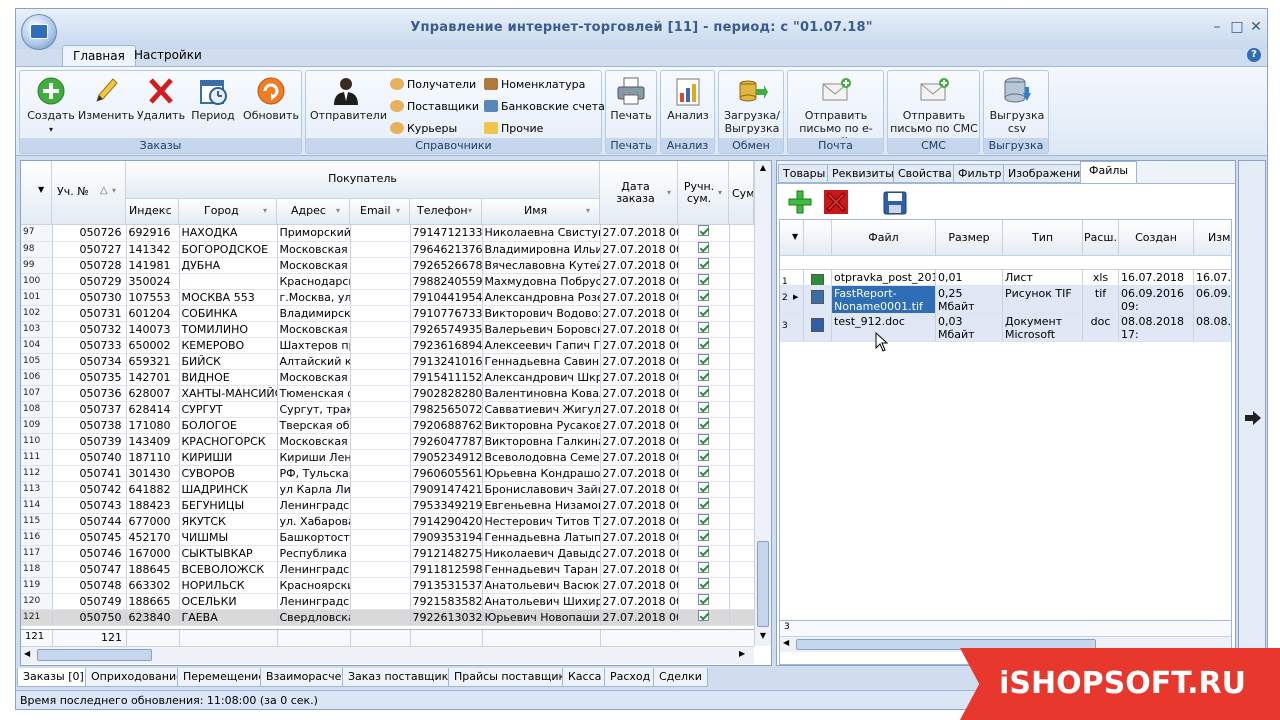 Image resolution: width=1280 pixels, height=720 pixels. Describe the element at coordinates (37, 521) in the screenshot. I see `row-number: 115` at that location.